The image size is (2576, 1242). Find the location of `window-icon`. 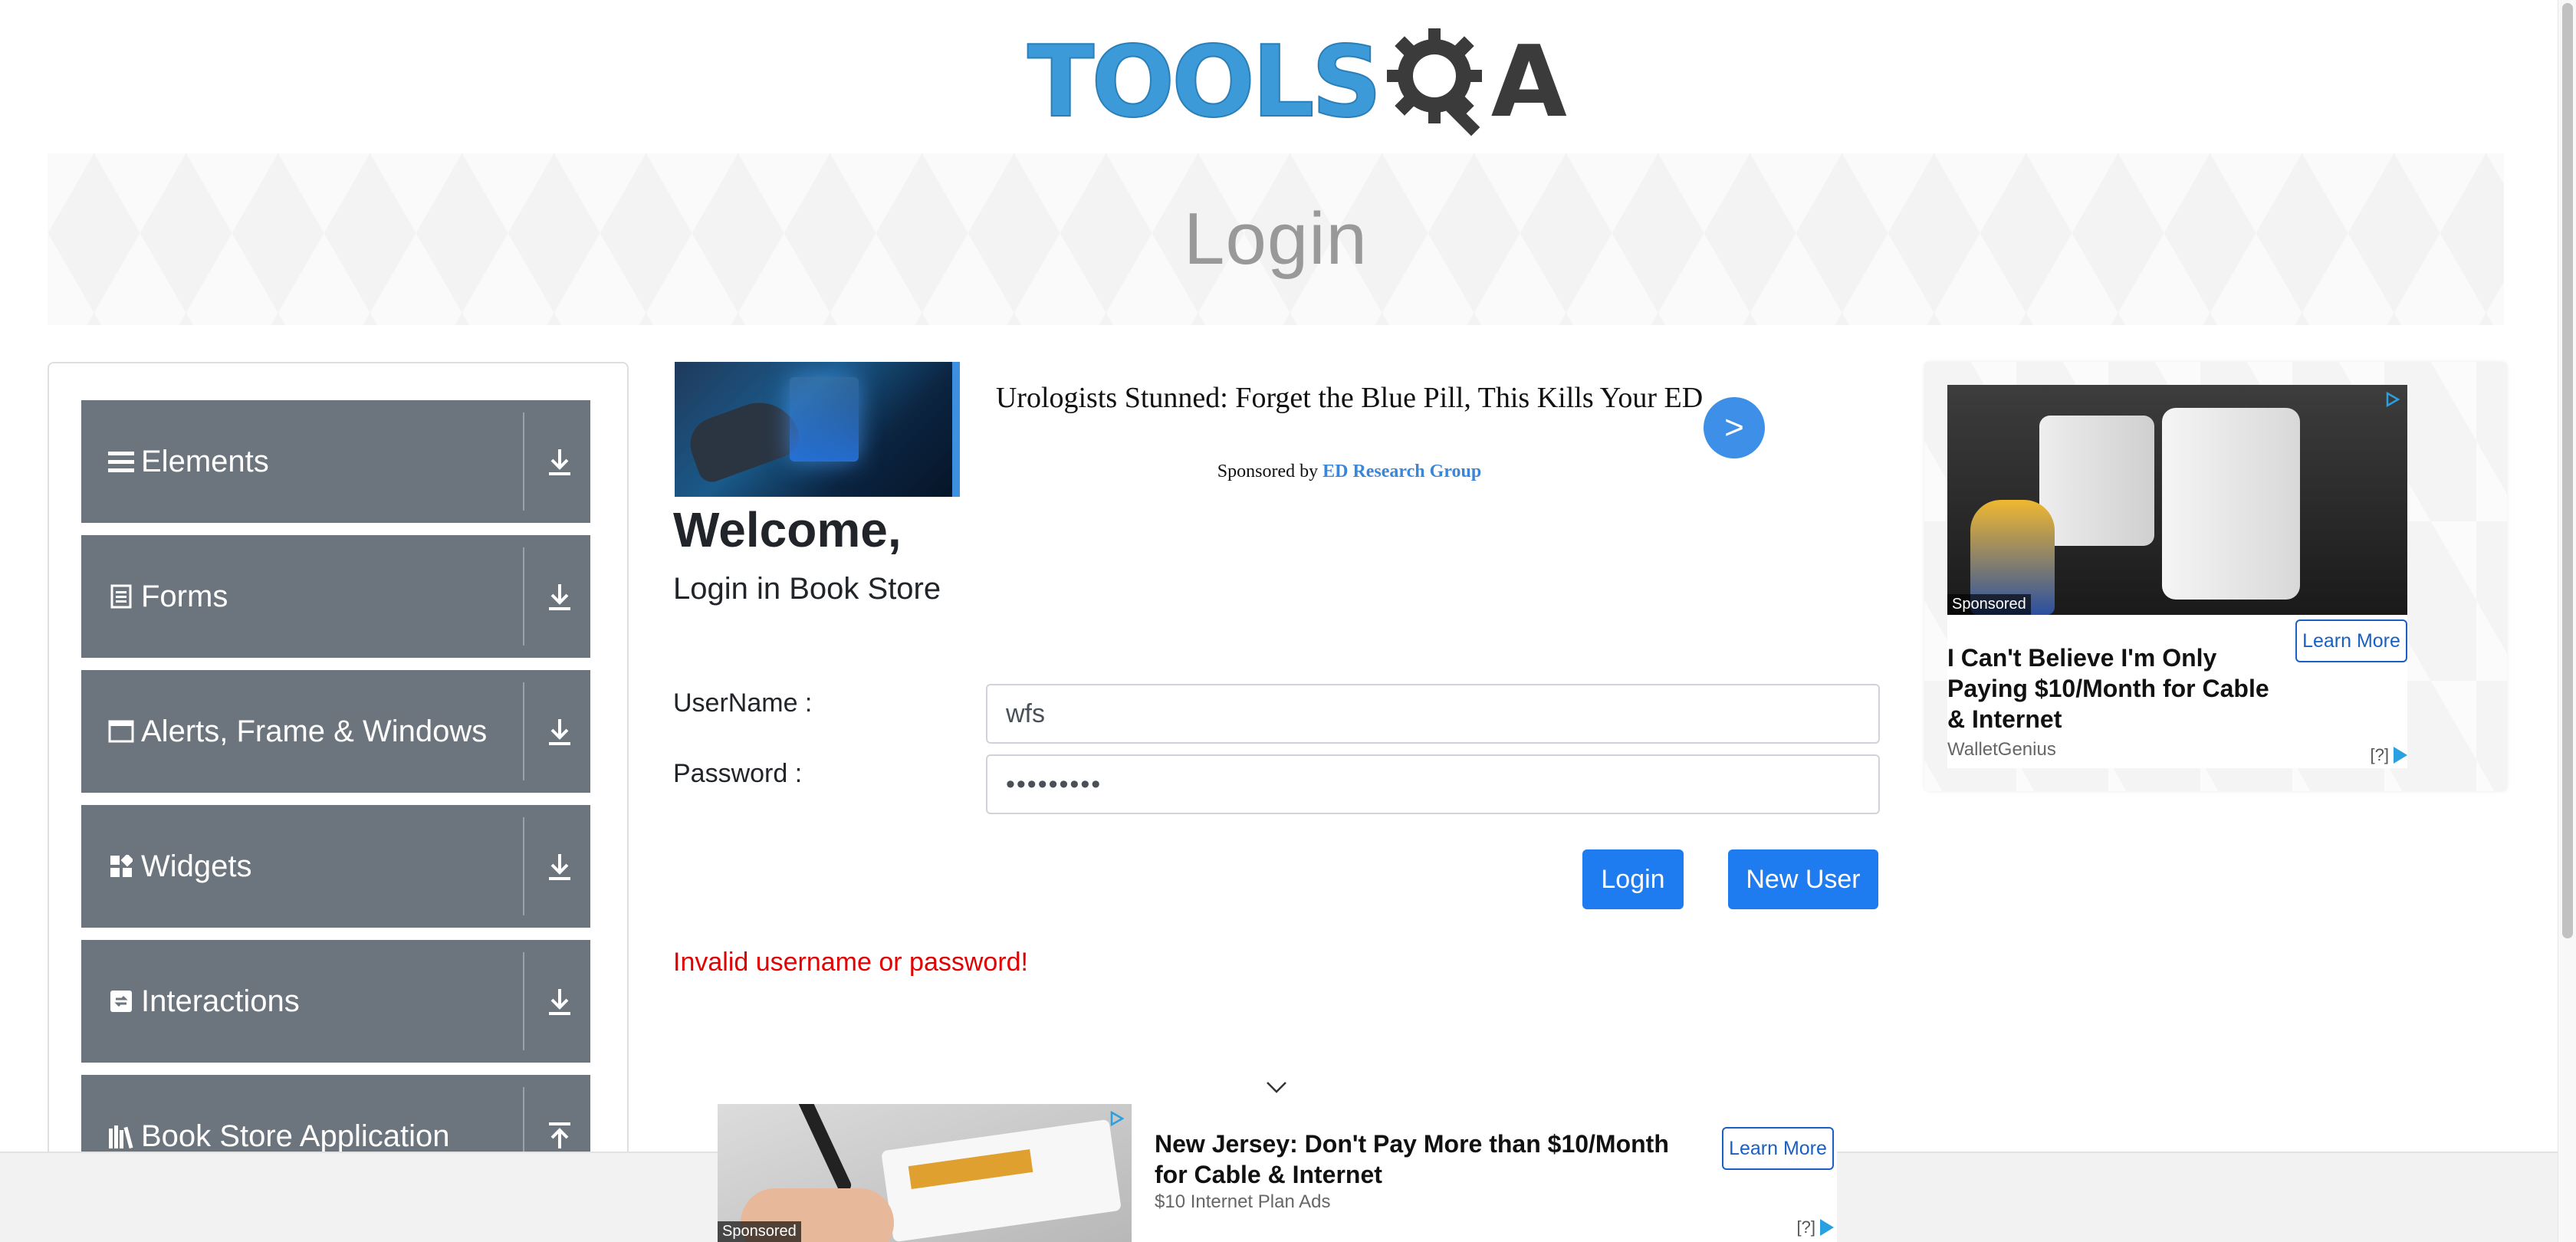

window-icon is located at coordinates (121, 732).